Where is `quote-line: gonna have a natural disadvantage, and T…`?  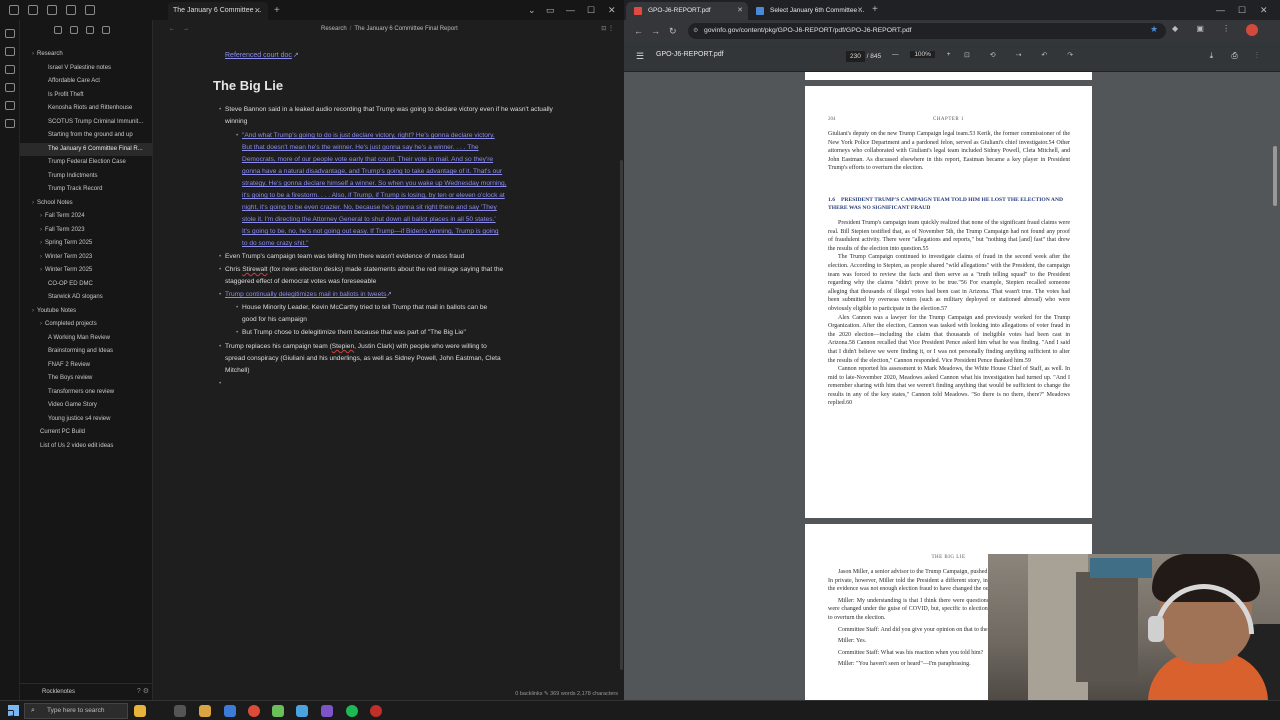
quote-line: gonna have a natural disadvantage, and T… is located at coordinates (372, 171).